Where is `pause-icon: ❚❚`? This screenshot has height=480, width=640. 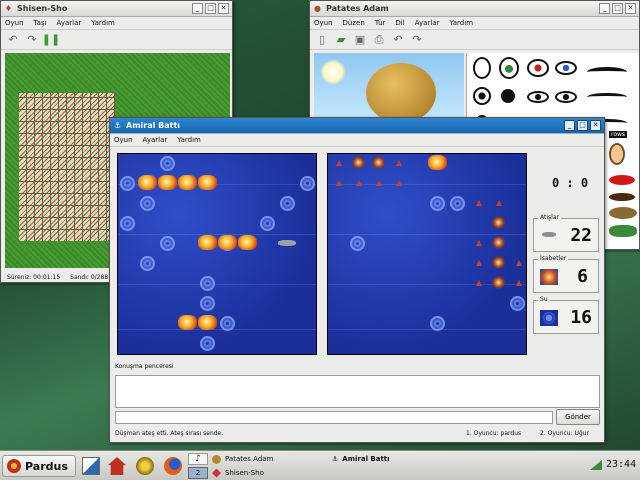 pause-icon: ❚❚ is located at coordinates (51, 40).